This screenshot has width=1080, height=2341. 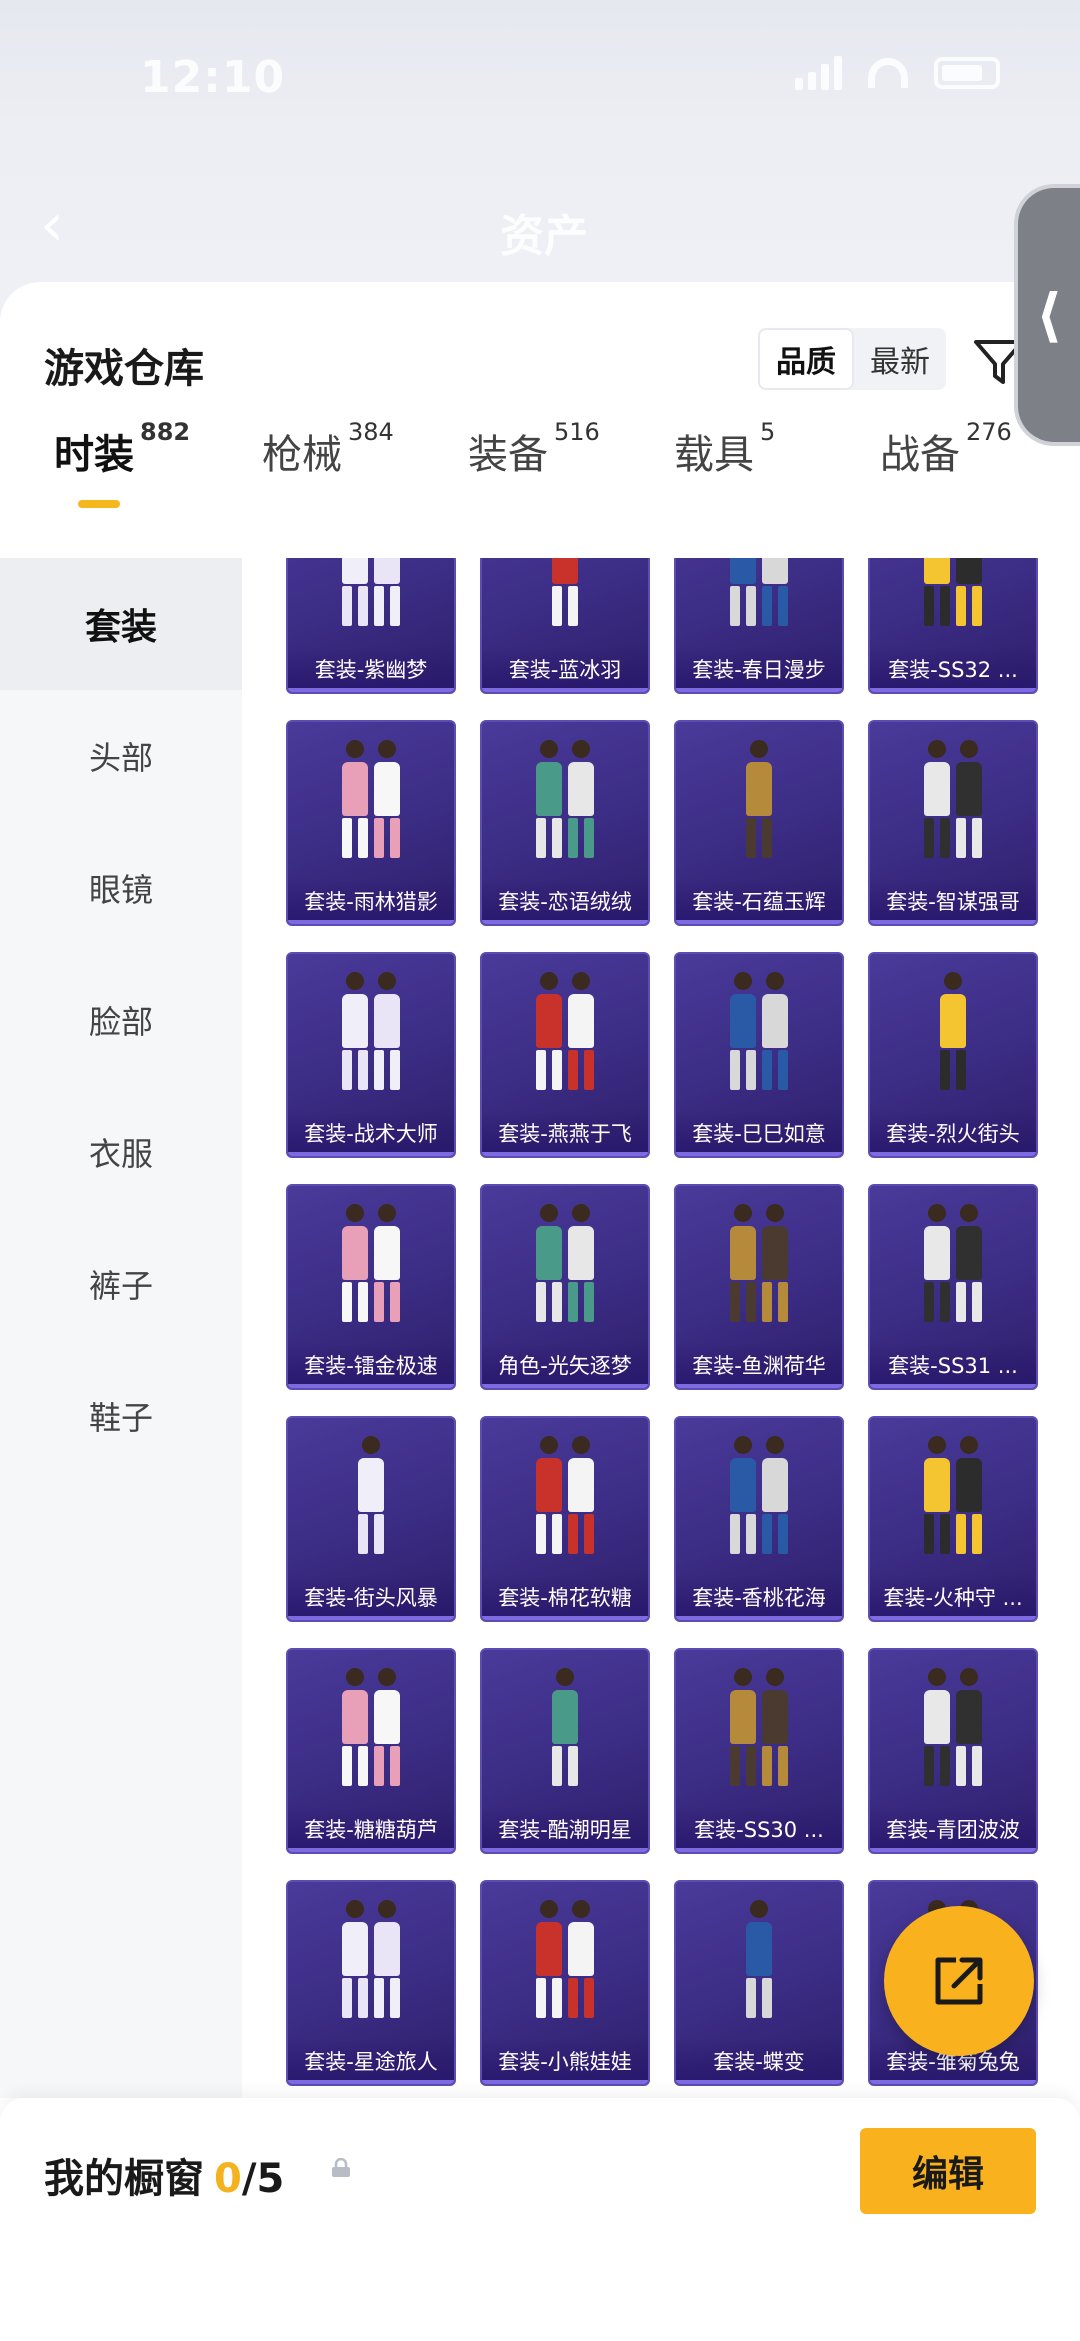 I want to click on item-card: 套装-酷潮明星, so click(x=565, y=1751).